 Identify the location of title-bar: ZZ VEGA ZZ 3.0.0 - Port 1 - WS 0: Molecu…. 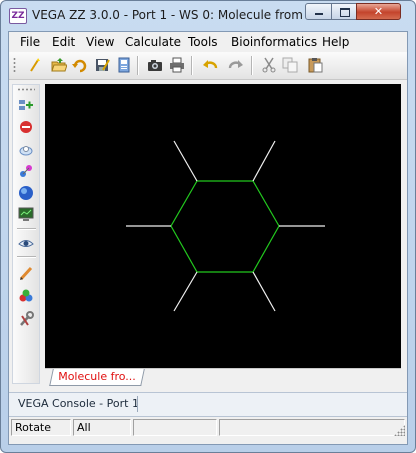
(208, 16).